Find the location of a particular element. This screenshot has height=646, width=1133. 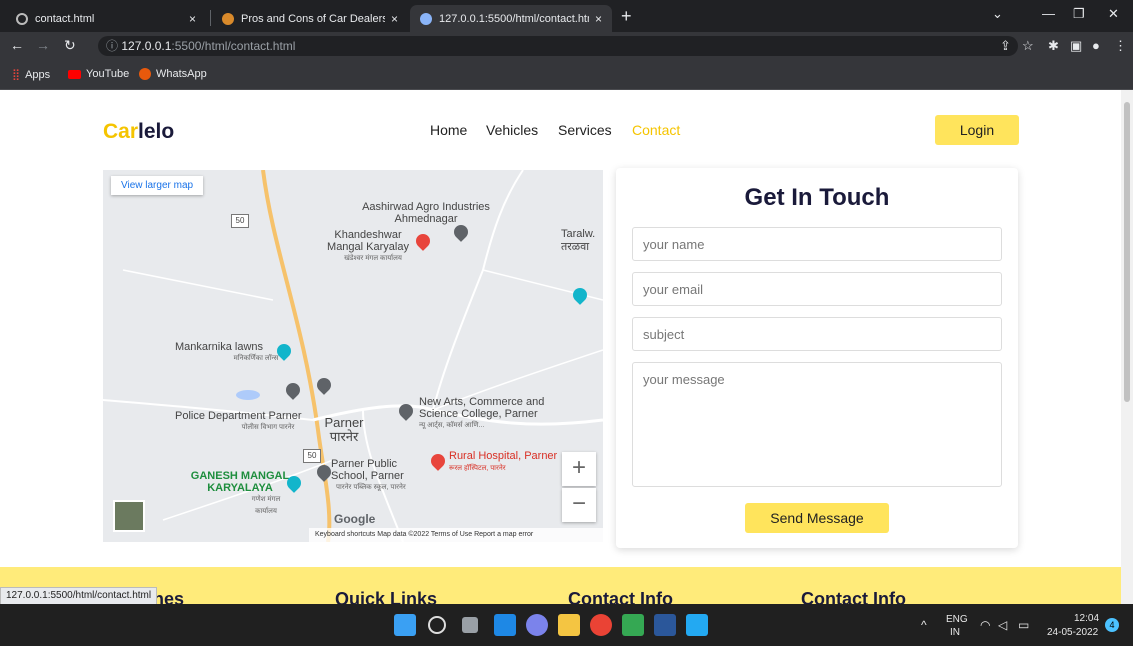

whatsapp-icon is located at coordinates (145, 74).